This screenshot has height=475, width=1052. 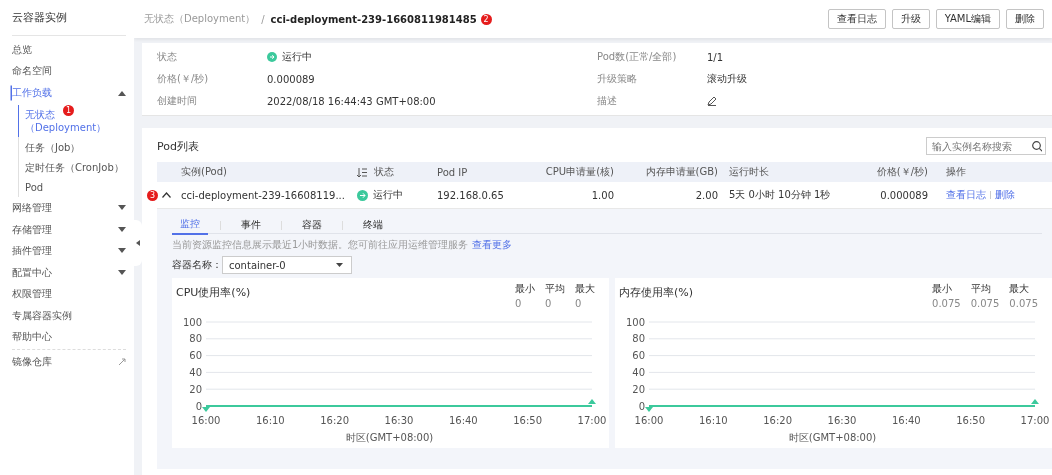 I want to click on sidebar-subitem: 任务（Job）, so click(x=72, y=147).